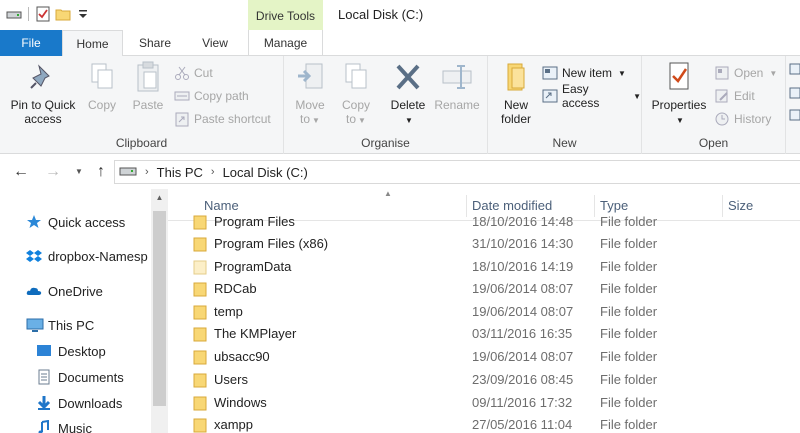  Describe the element at coordinates (381, 14) in the screenshot. I see `window-title: Local Disk (C:)` at that location.